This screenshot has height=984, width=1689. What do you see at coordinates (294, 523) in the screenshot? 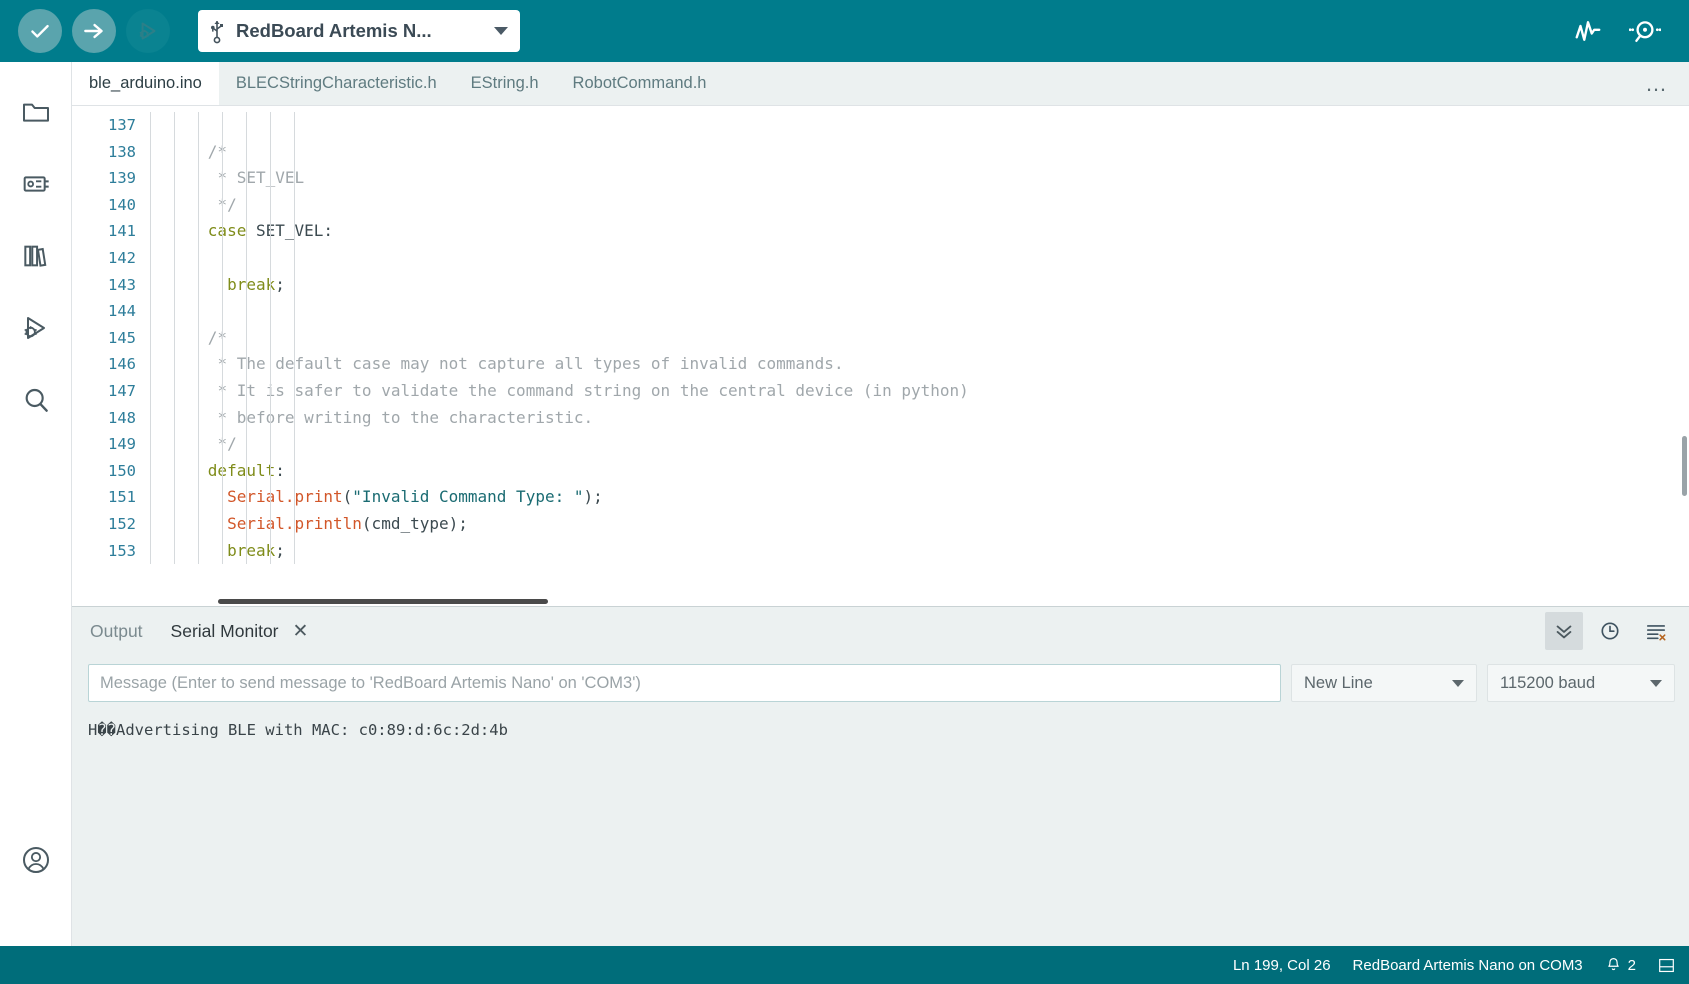
I see `code-token: Serial.println` at bounding box center [294, 523].